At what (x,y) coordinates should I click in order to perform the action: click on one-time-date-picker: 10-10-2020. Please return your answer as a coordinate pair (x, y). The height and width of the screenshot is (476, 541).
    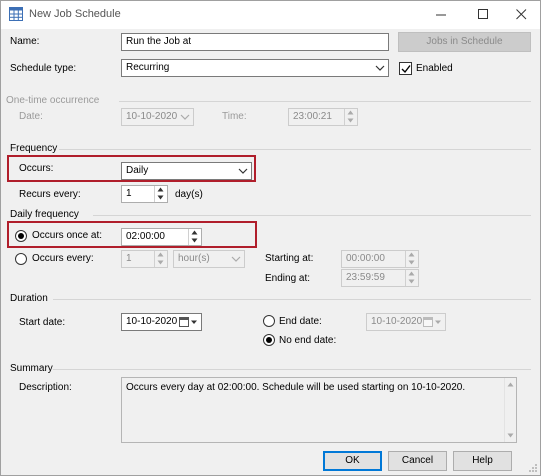
    Looking at the image, I should click on (157, 117).